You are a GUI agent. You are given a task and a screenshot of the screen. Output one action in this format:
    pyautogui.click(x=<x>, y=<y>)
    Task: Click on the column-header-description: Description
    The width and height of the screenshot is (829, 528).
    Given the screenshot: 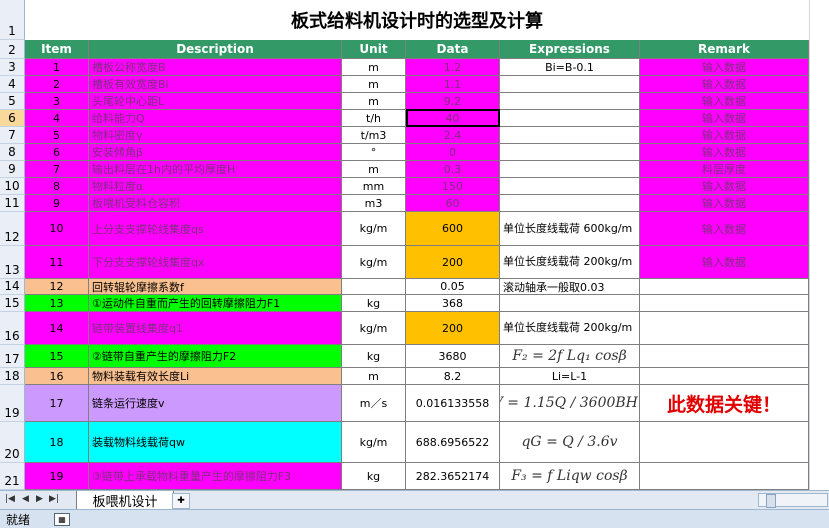 What is the action you would take?
    pyautogui.click(x=215, y=49)
    